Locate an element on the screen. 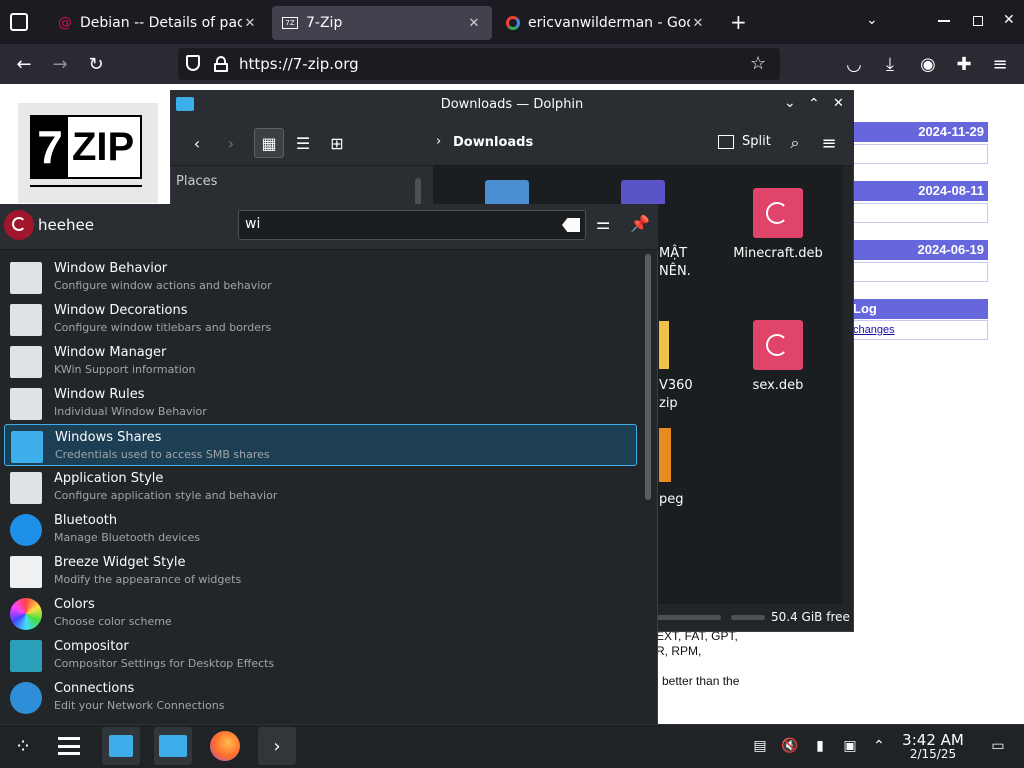 This screenshot has height=768, width=1024. news-body is located at coordinates (920, 213).